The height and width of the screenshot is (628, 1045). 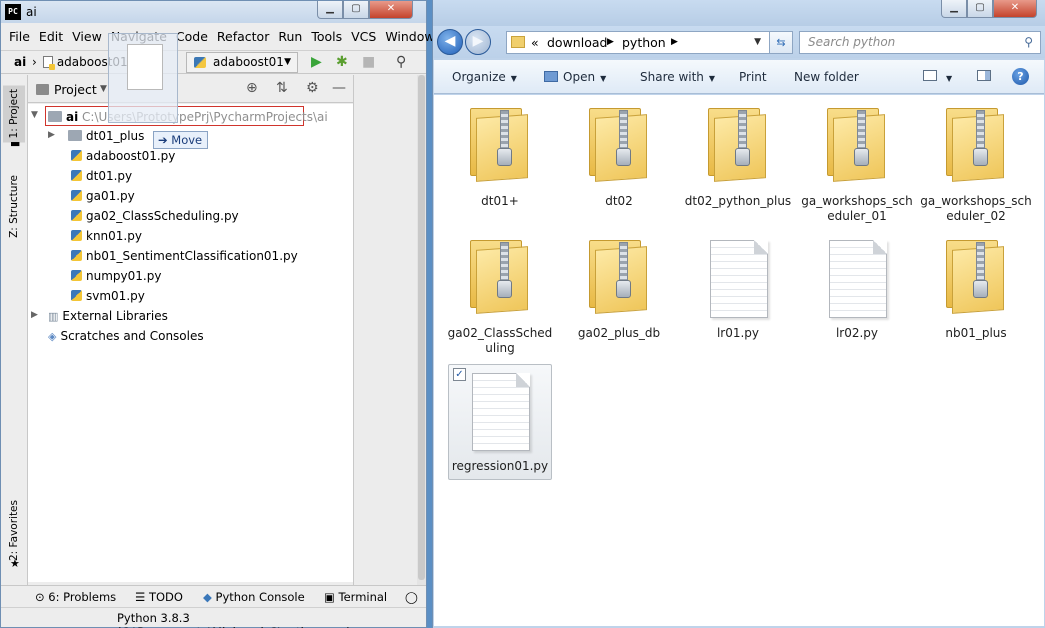 What do you see at coordinates (478, 42) in the screenshot?
I see `forward-arrow-icon: ▶` at bounding box center [478, 42].